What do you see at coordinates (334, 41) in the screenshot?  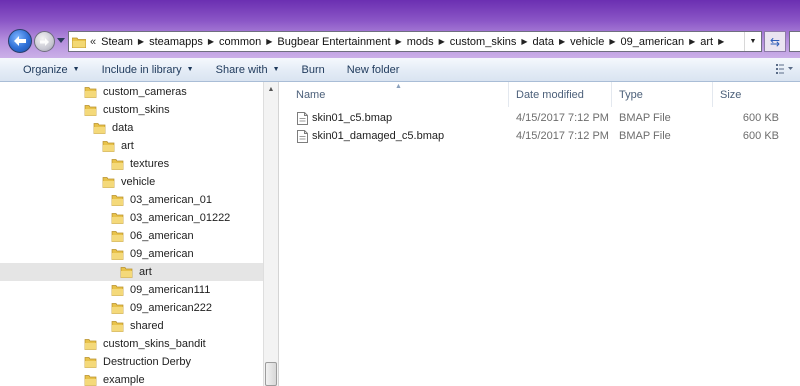 I see `breadcrumb-label: Bugbear Entertainment` at bounding box center [334, 41].